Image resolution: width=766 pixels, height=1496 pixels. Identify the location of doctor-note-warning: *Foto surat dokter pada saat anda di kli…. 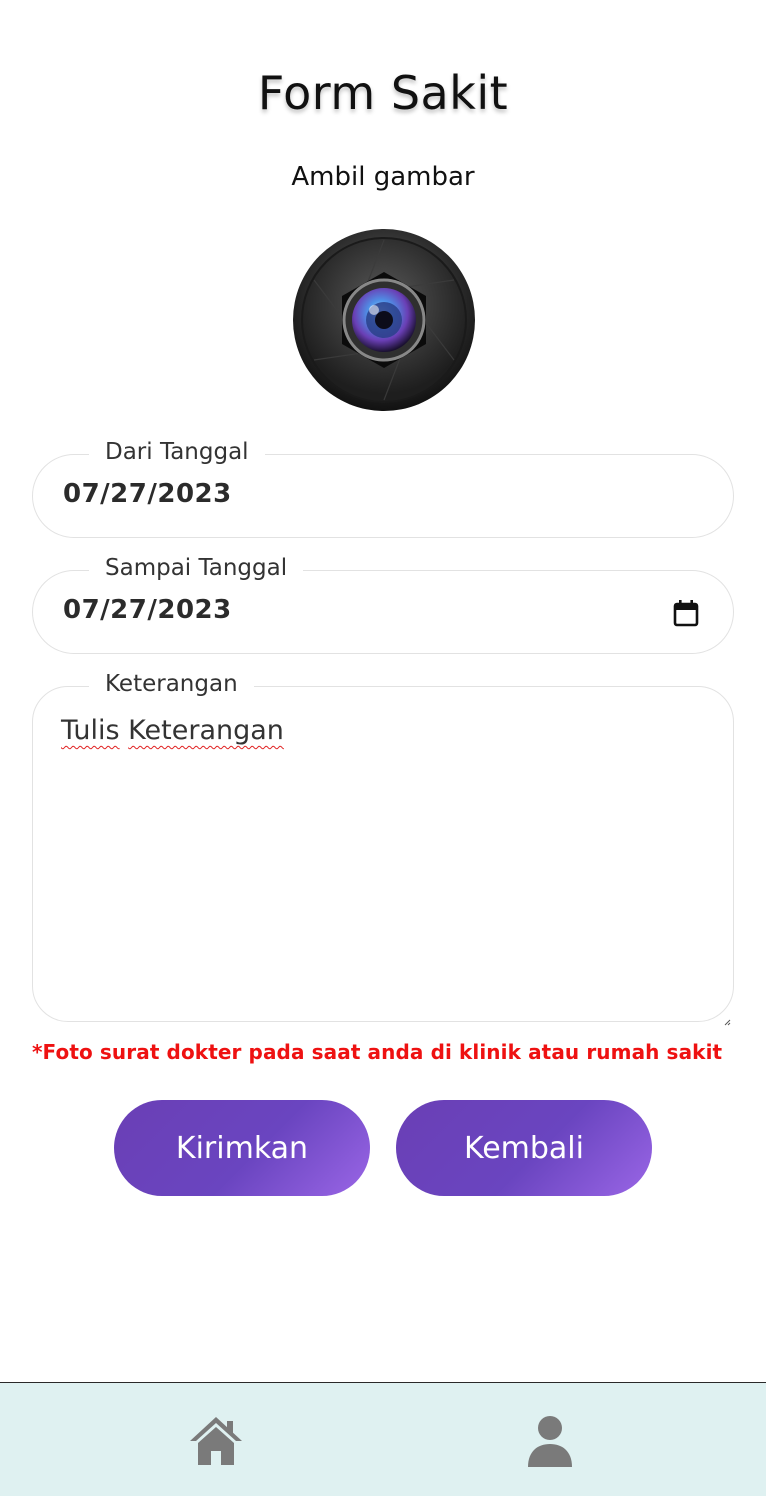
(377, 1052).